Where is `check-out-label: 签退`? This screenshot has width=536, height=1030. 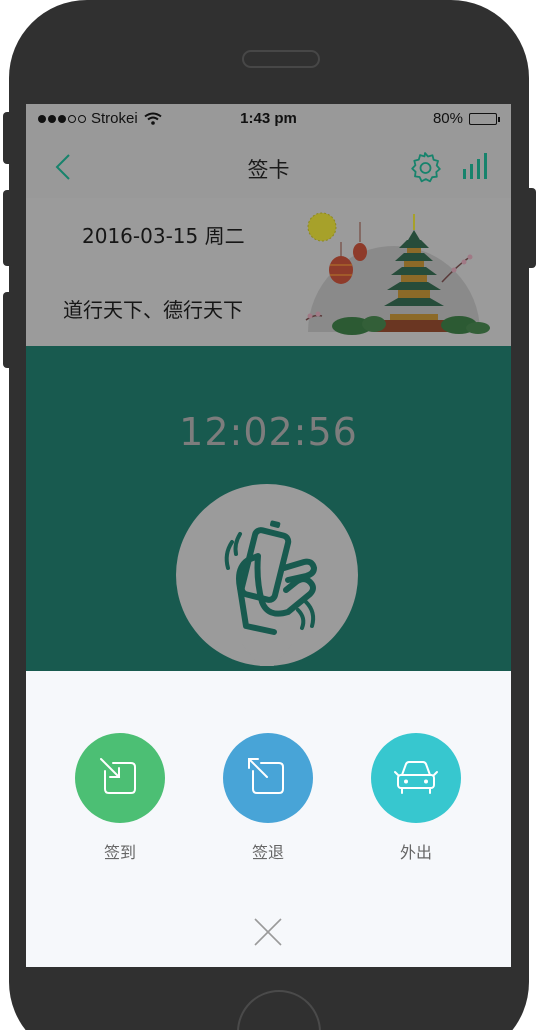 check-out-label: 签退 is located at coordinates (267, 852).